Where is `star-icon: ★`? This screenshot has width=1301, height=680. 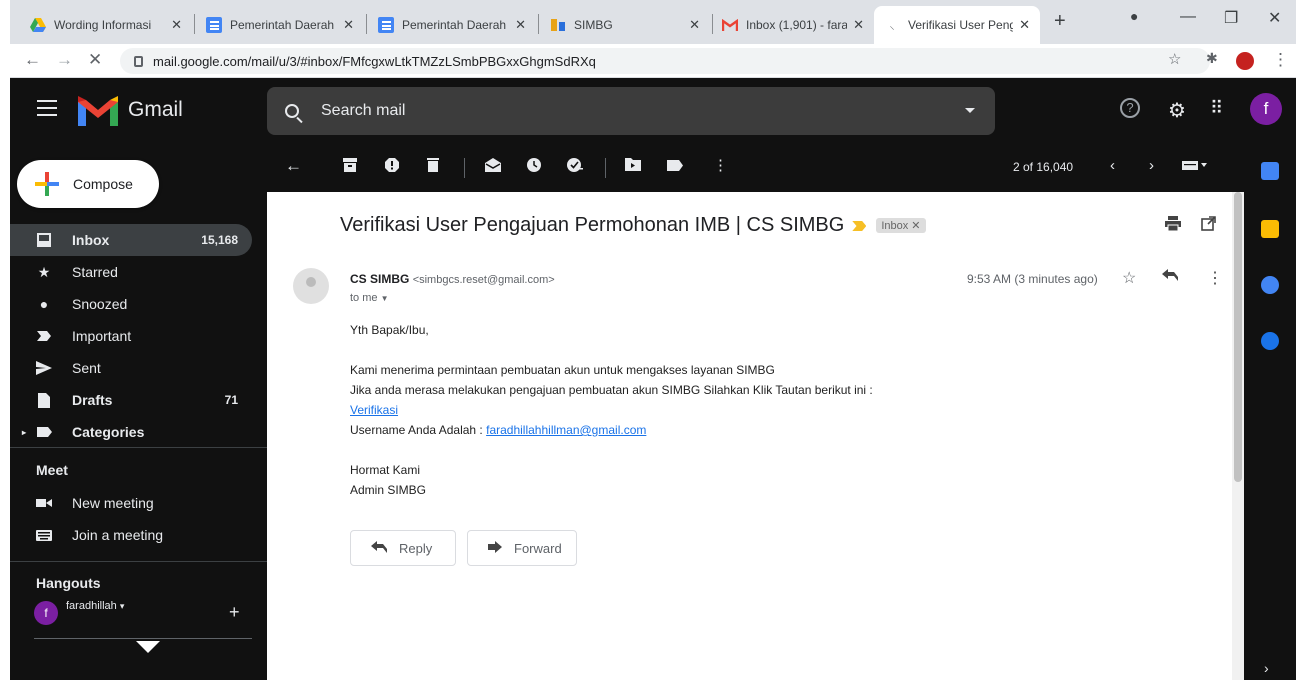
star-icon: ★ is located at coordinates (44, 271).